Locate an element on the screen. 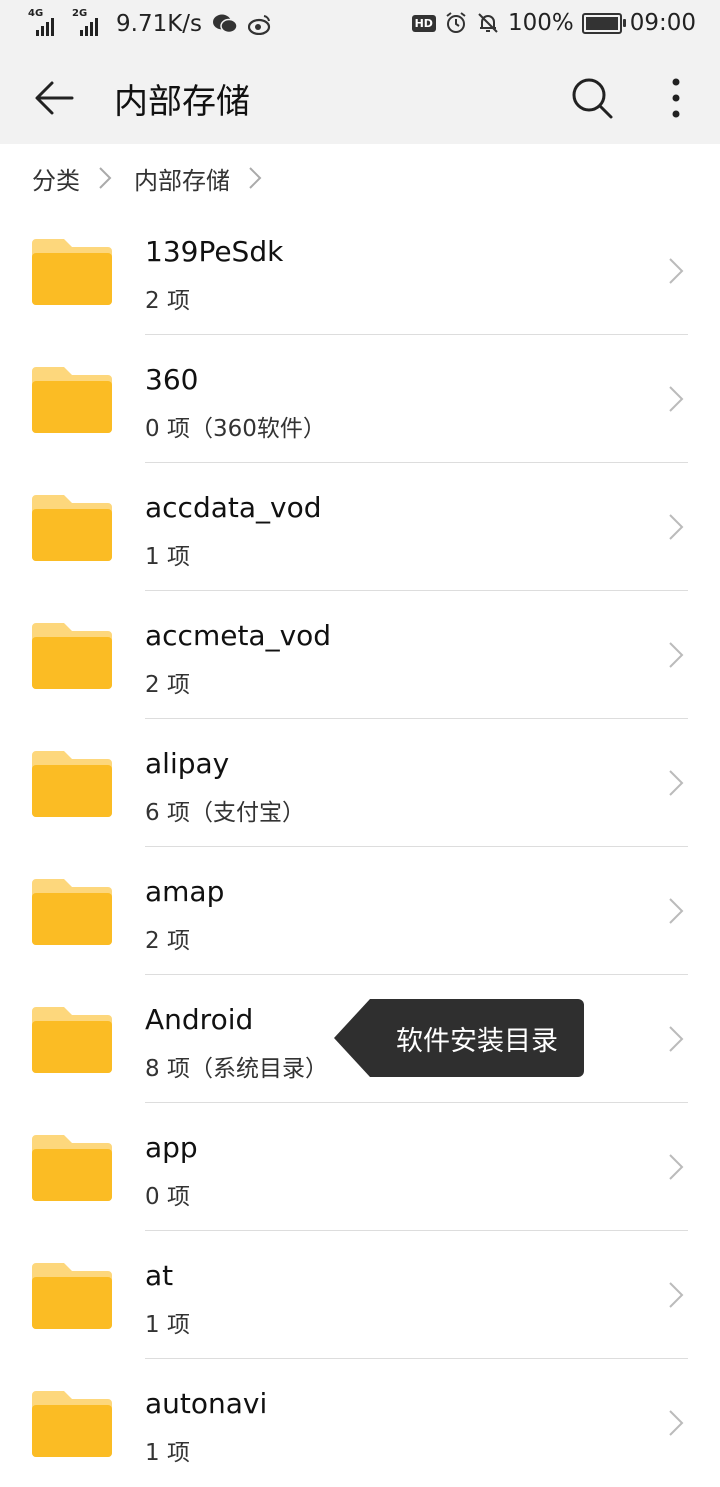 Image resolution: width=720 pixels, height=1487 pixels. status-bar: 4G 2G 9.71K/s HD 100% 09:00 is located at coordinates (360, 25).